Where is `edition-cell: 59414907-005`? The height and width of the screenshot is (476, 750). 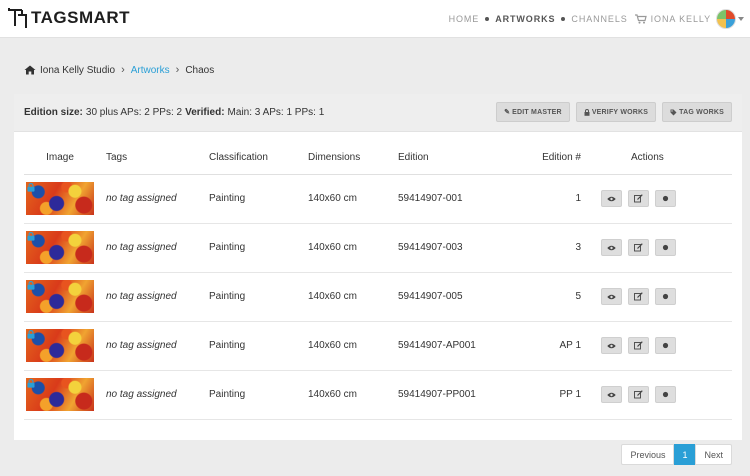 edition-cell: 59414907-005 is located at coordinates (459, 297).